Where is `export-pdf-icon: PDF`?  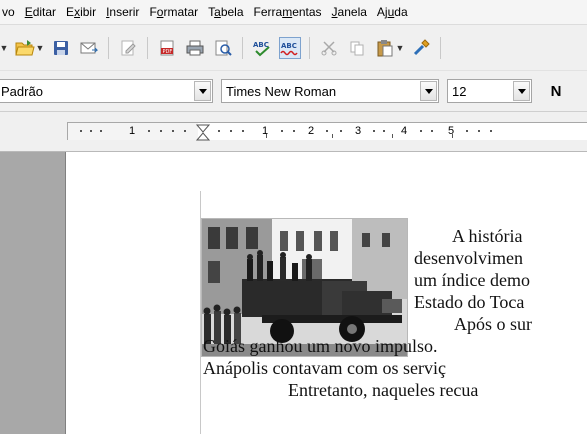 export-pdf-icon: PDF is located at coordinates (167, 48).